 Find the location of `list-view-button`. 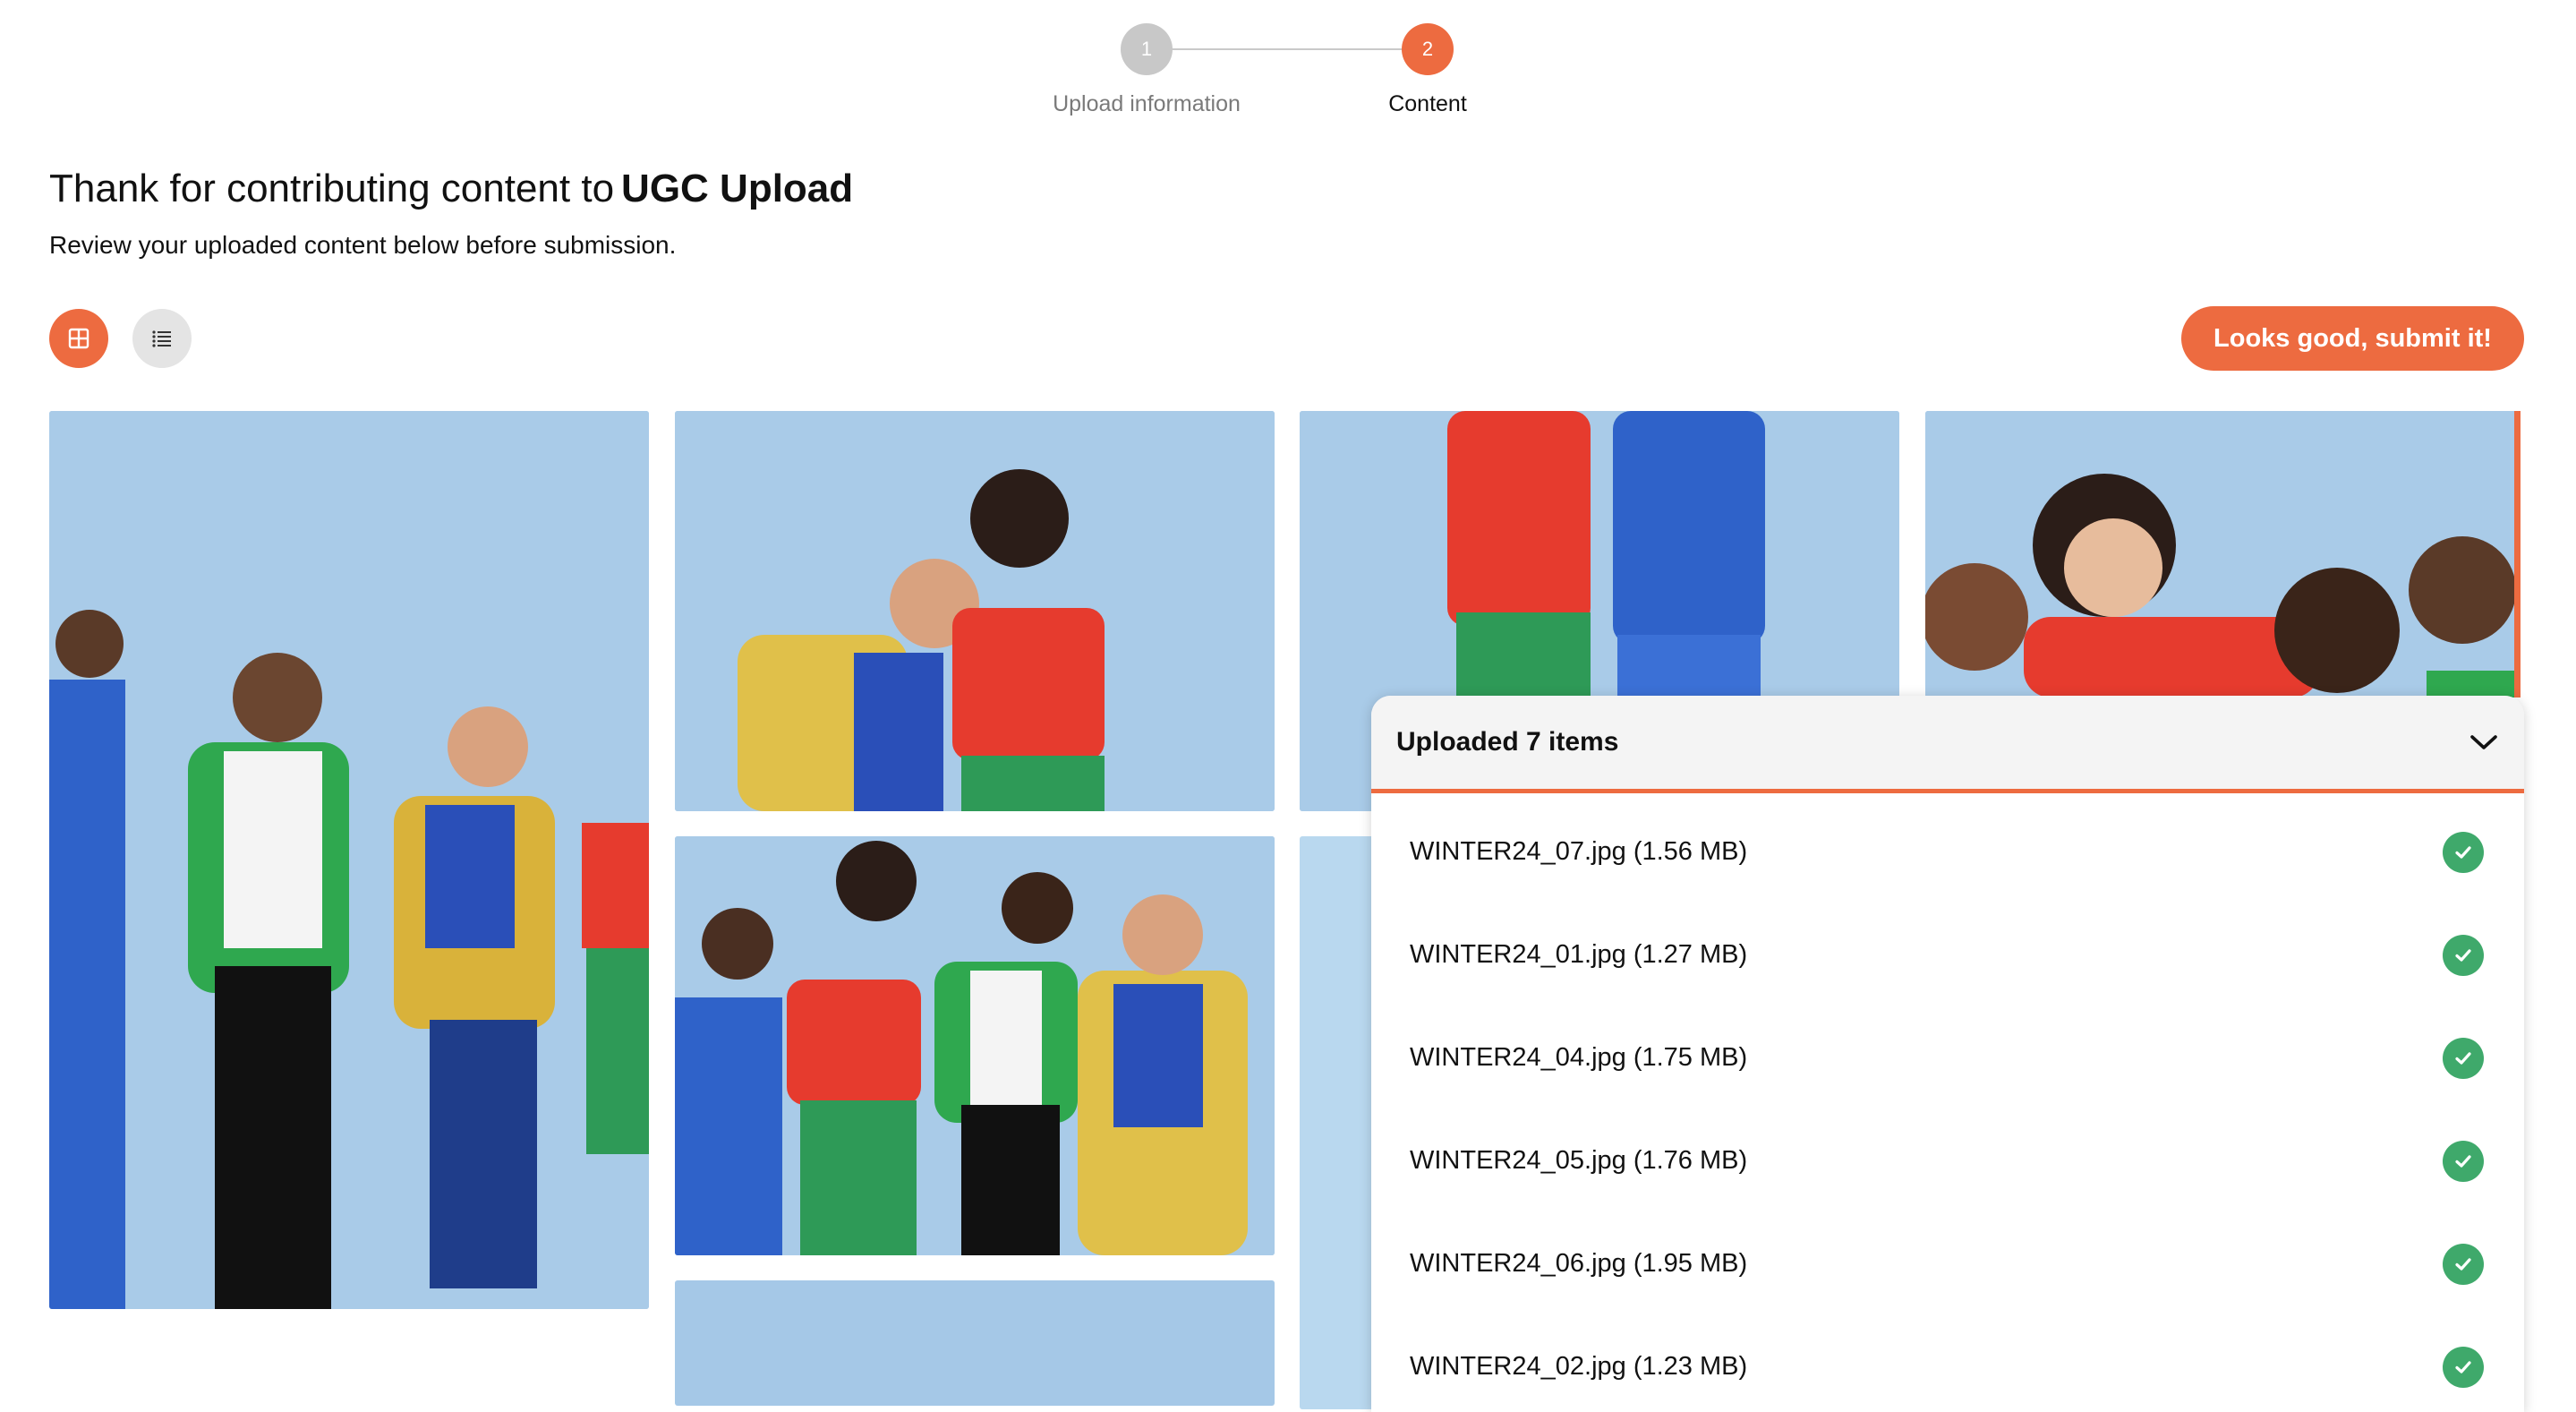

list-view-button is located at coordinates (162, 338).